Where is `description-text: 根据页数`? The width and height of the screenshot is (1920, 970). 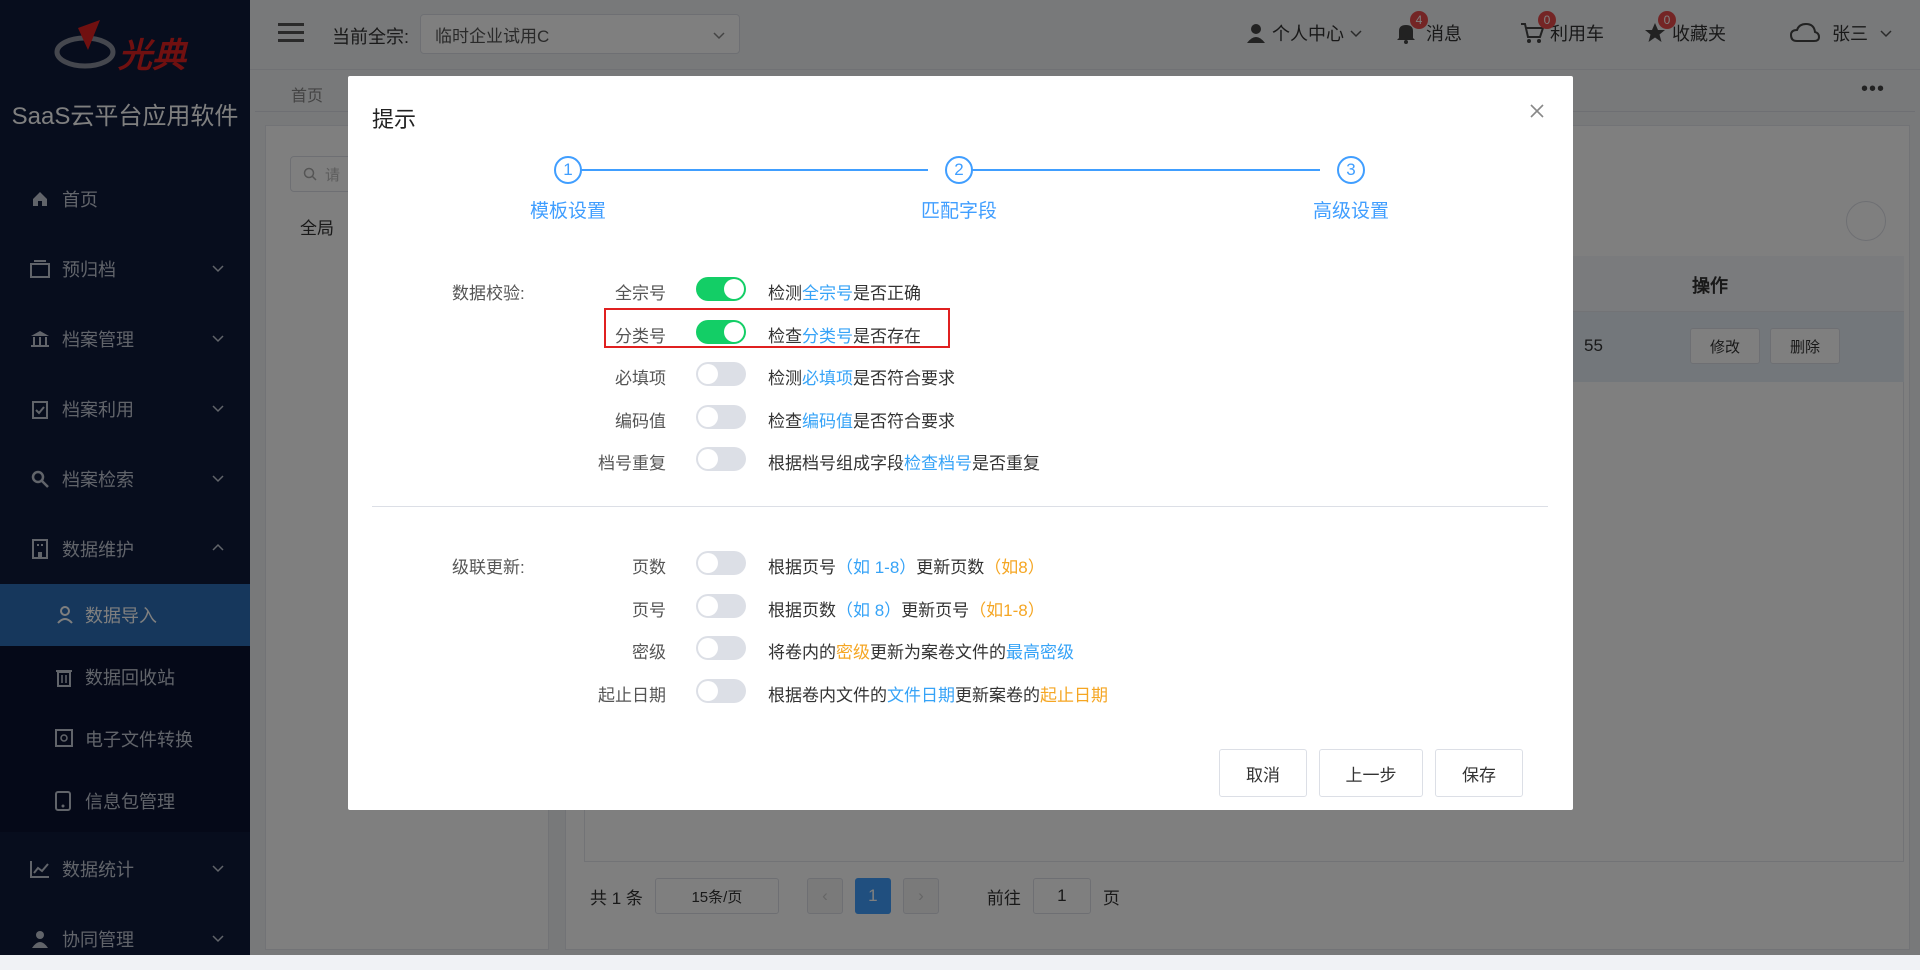
description-text: 根据页数 is located at coordinates (802, 610).